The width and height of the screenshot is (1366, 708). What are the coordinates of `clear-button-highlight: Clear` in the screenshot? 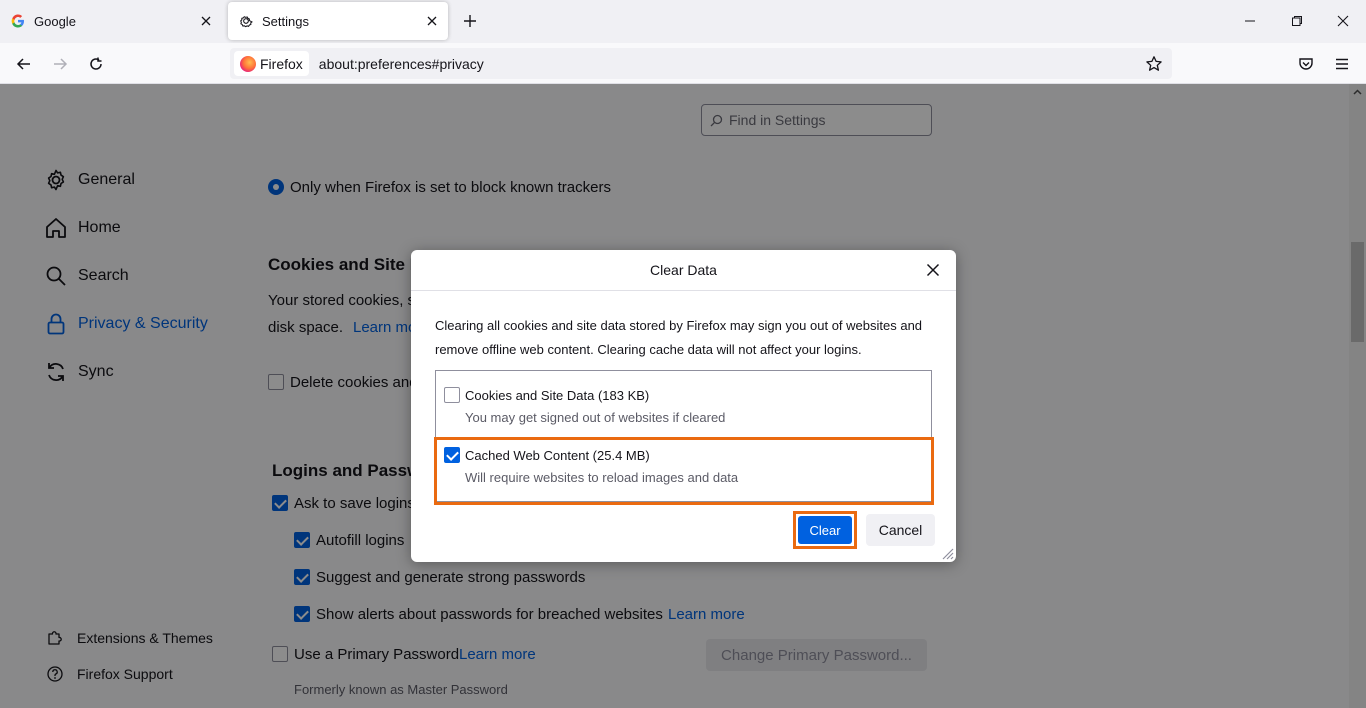 It's located at (825, 530).